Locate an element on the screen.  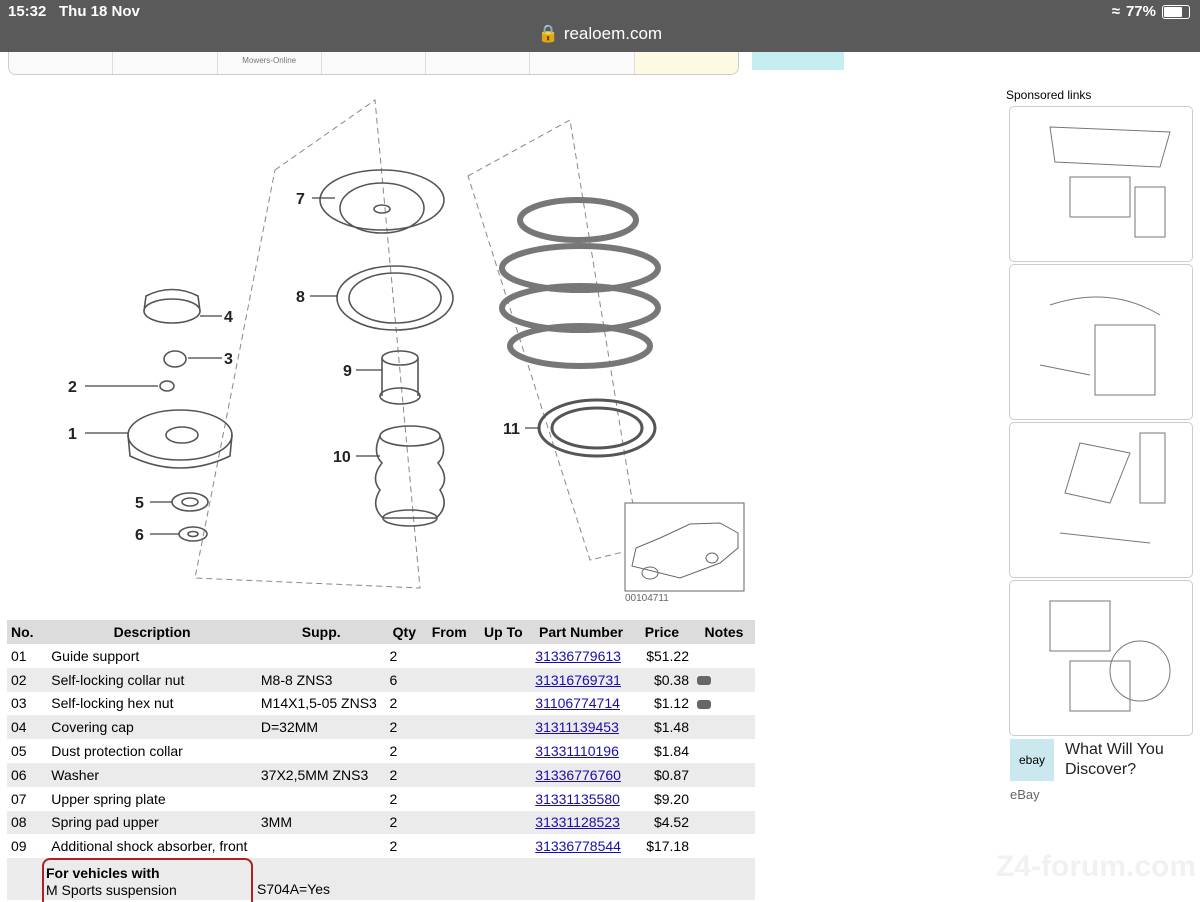
cell-part-number: 31331128523 is located at coordinates (581, 822).